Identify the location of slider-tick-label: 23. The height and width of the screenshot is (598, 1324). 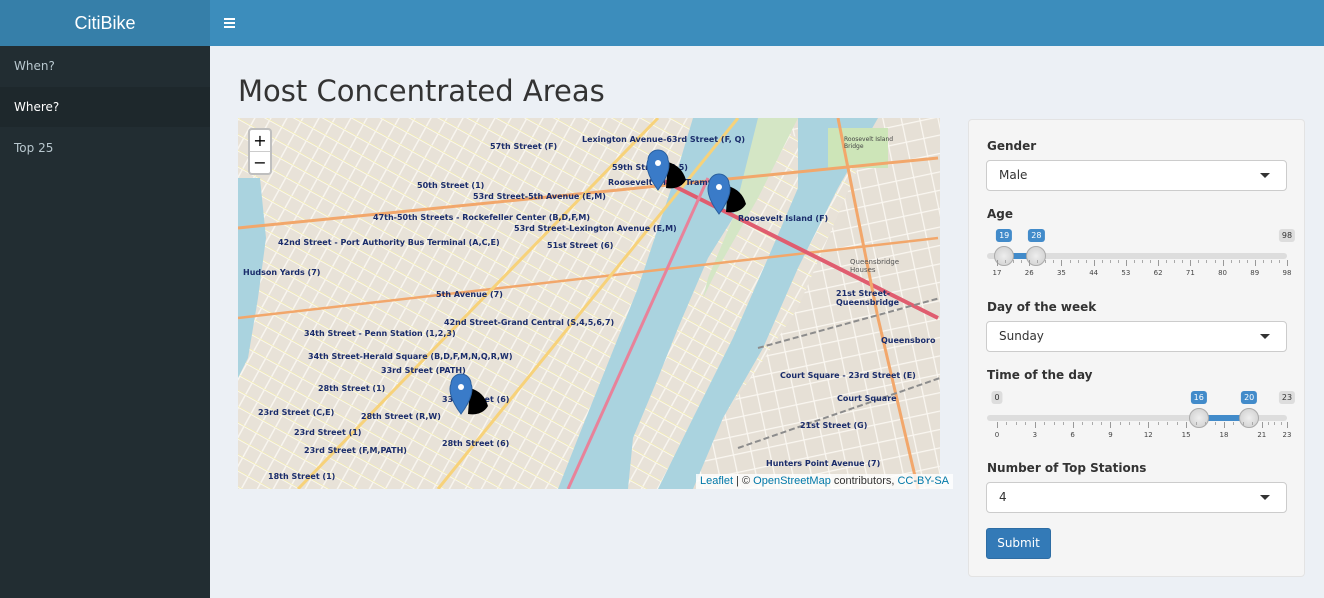
(1287, 435).